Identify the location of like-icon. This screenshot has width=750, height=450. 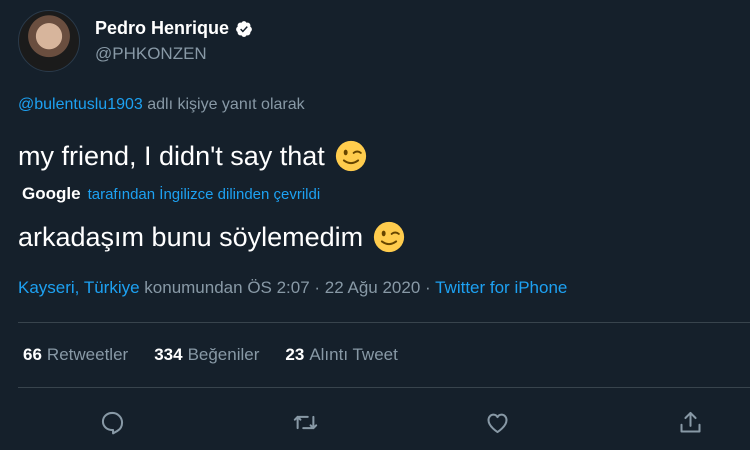
(497, 423).